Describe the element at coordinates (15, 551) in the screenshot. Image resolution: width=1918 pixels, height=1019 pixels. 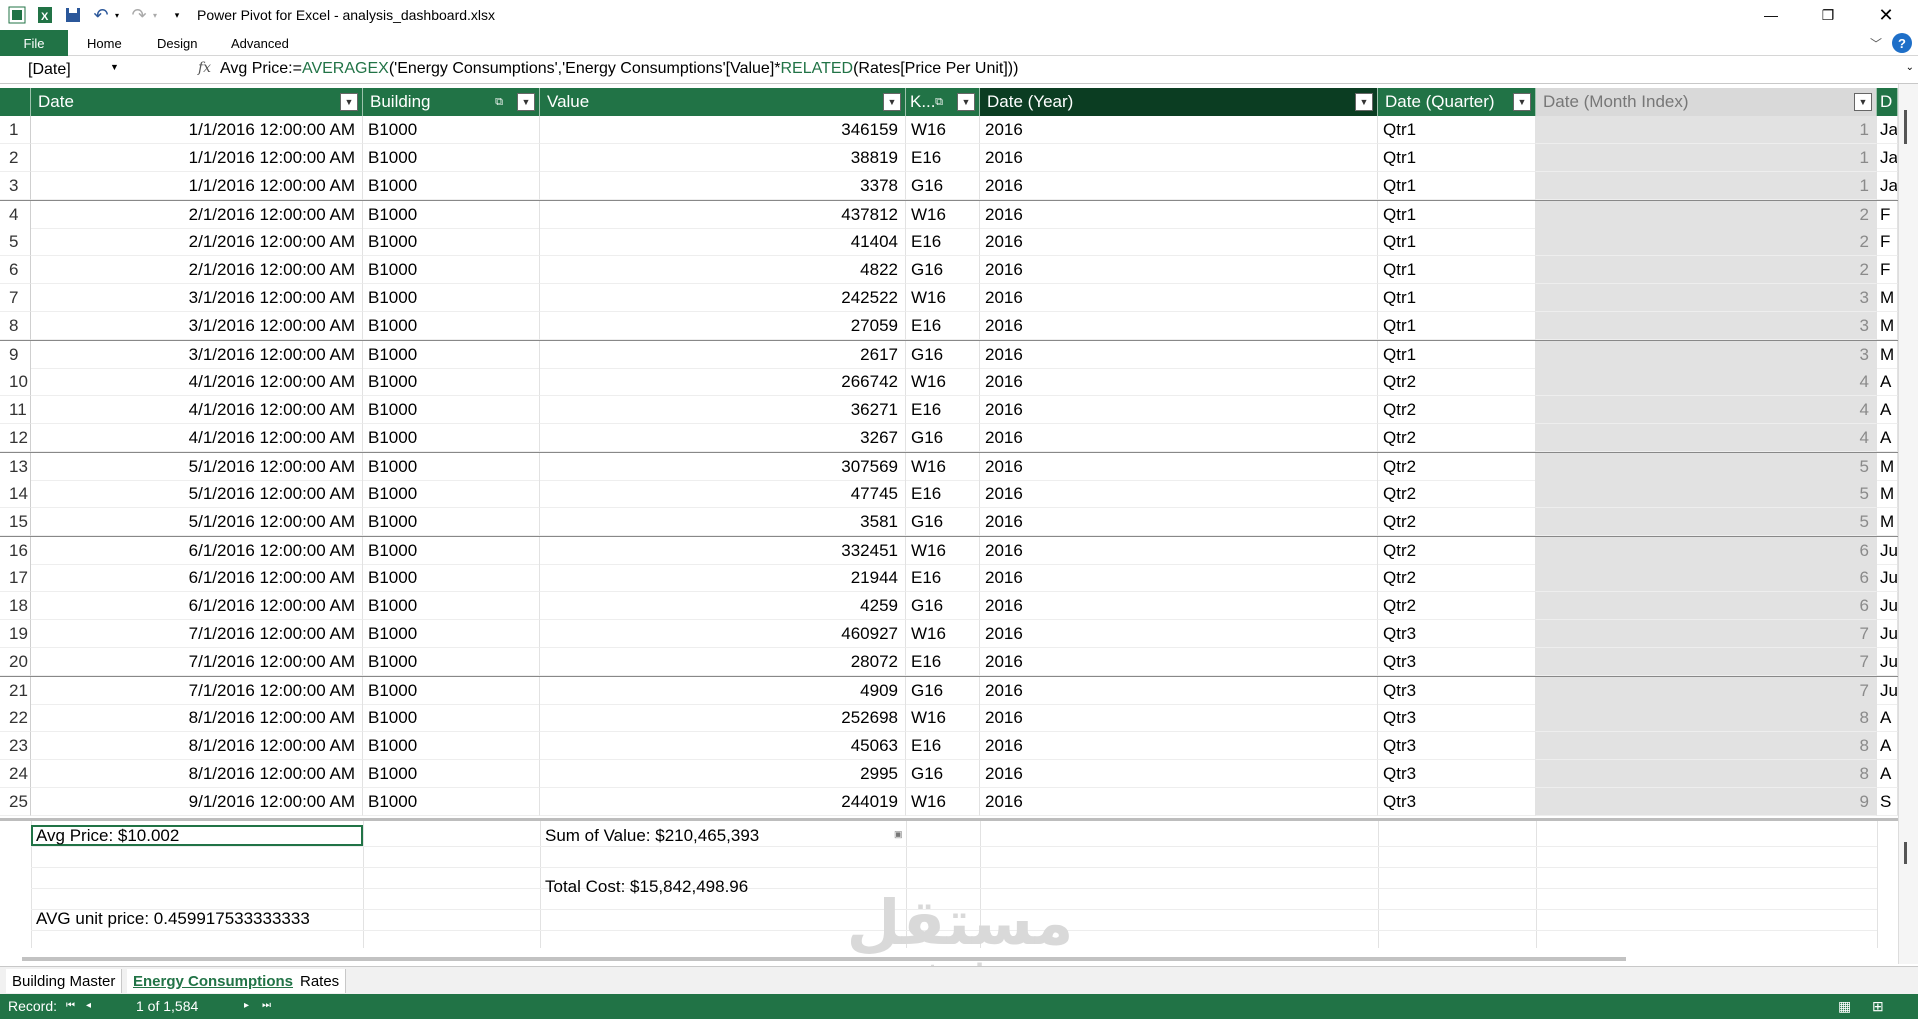
I see `row-number: 16` at that location.